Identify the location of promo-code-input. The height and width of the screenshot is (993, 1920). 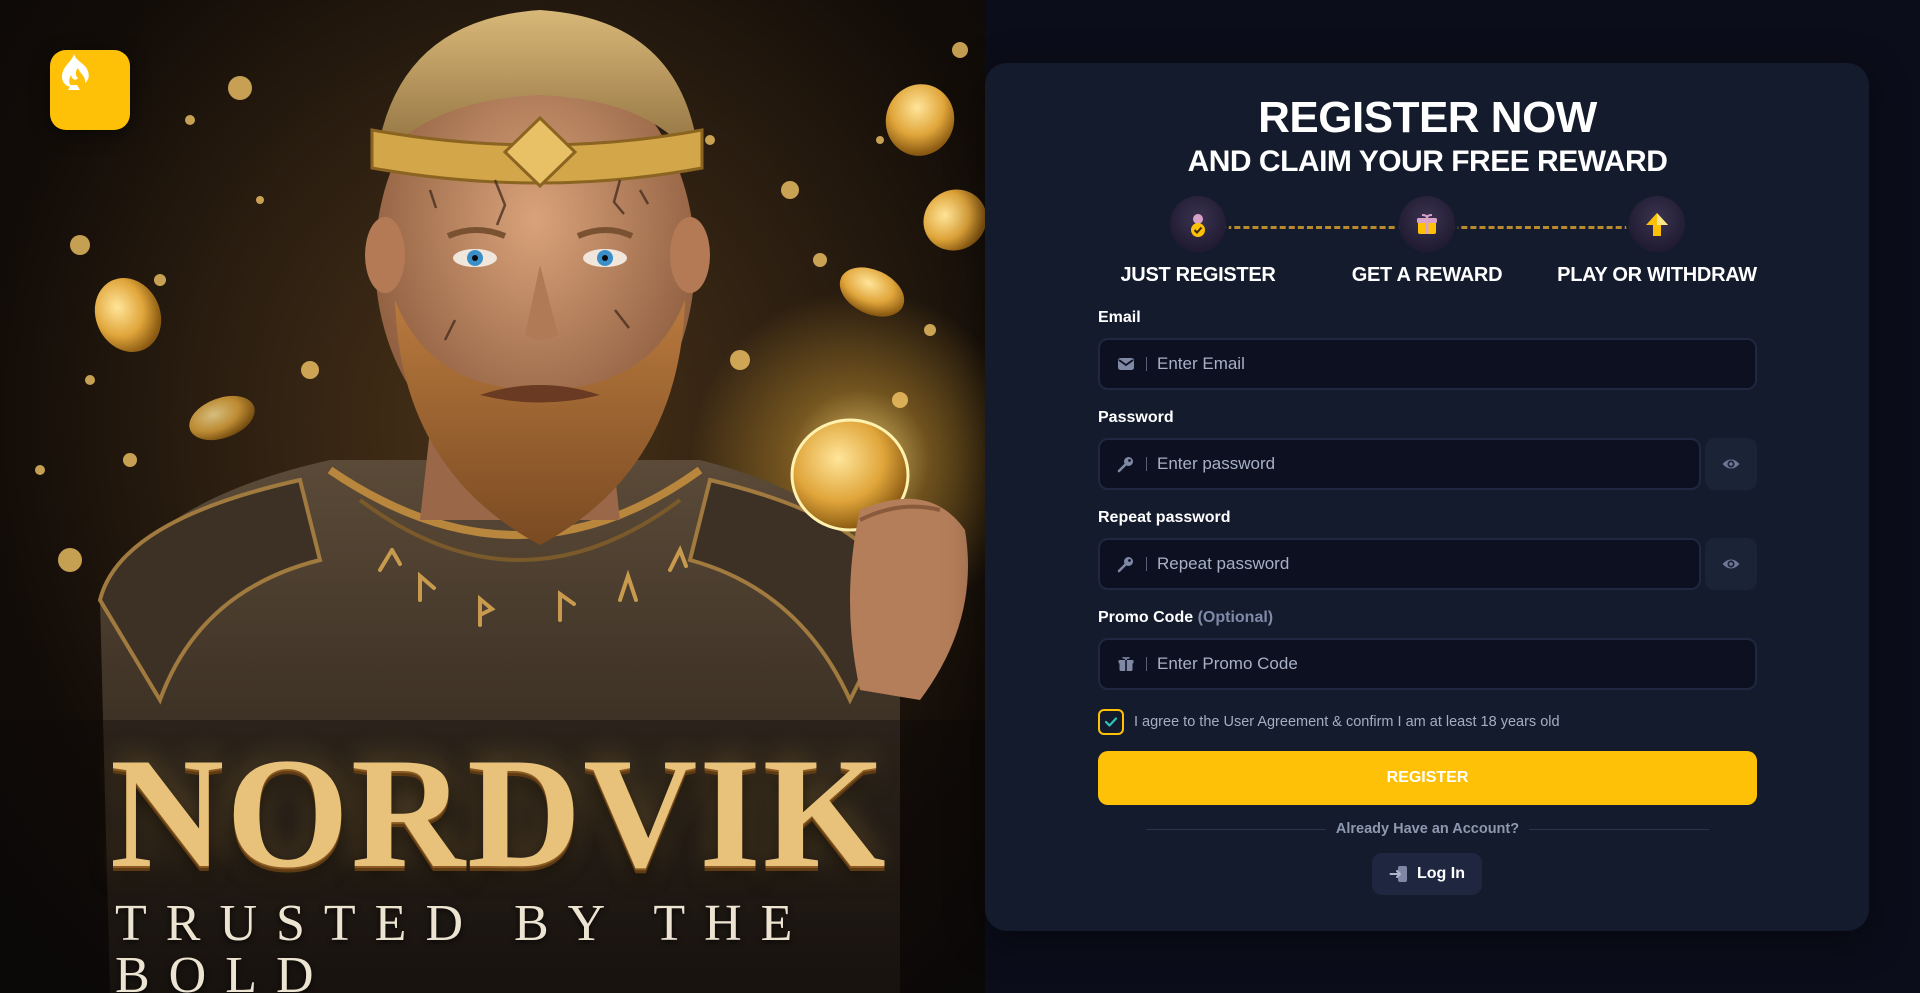
(1456, 664).